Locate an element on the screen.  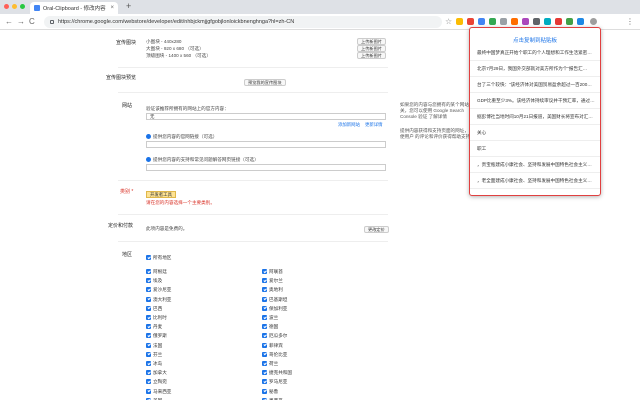
region-label-item: 爱沙尼亚 is located at coordinates (162, 290).